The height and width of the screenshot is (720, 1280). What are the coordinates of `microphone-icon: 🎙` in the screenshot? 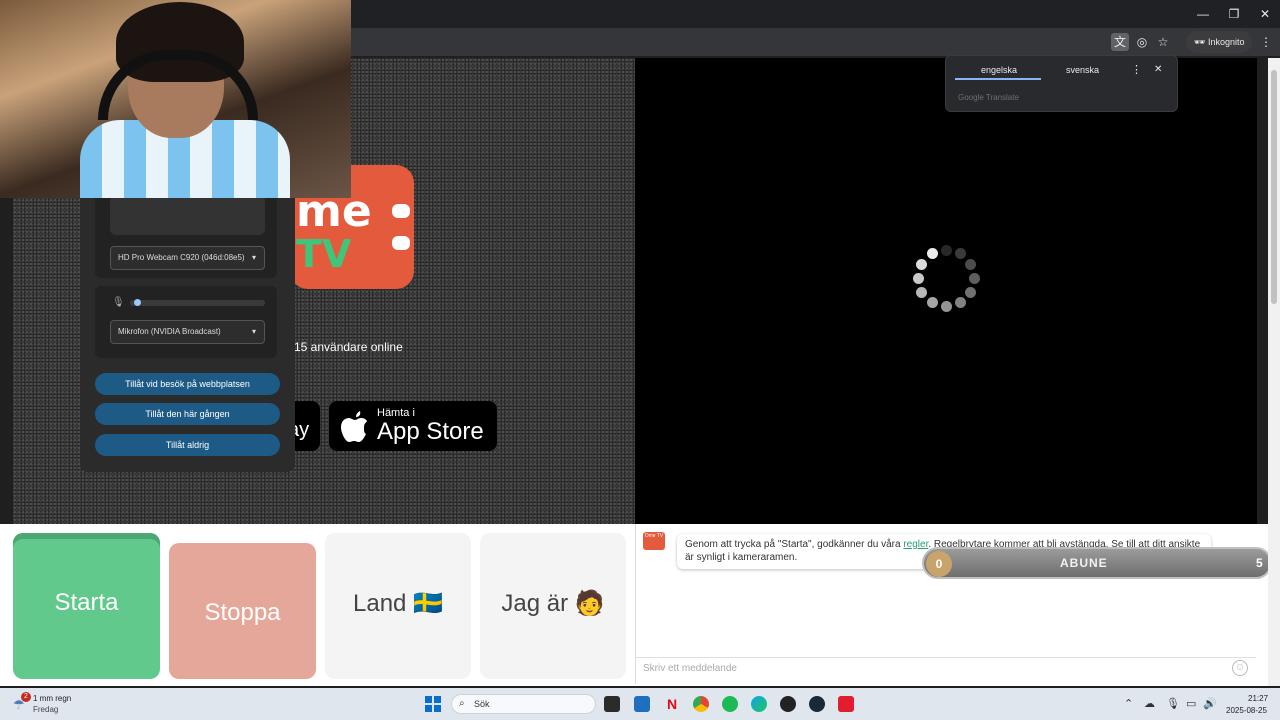 It's located at (118, 302).